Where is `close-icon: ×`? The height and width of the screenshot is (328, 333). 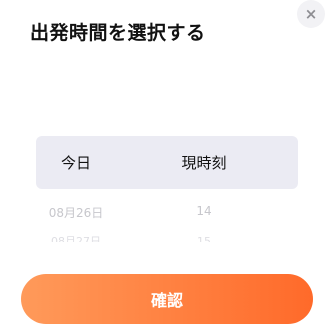 close-icon: × is located at coordinates (311, 14).